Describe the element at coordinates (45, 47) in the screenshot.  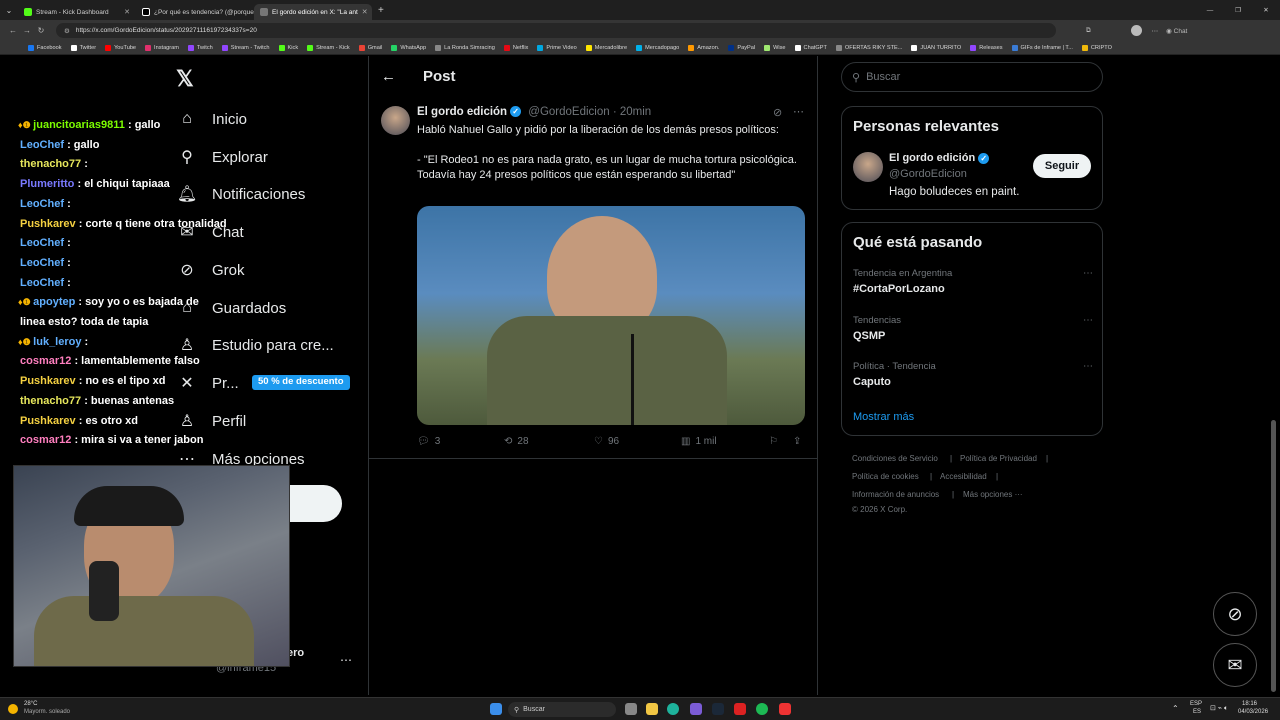
I see `bookmark-item: Facebook` at that location.